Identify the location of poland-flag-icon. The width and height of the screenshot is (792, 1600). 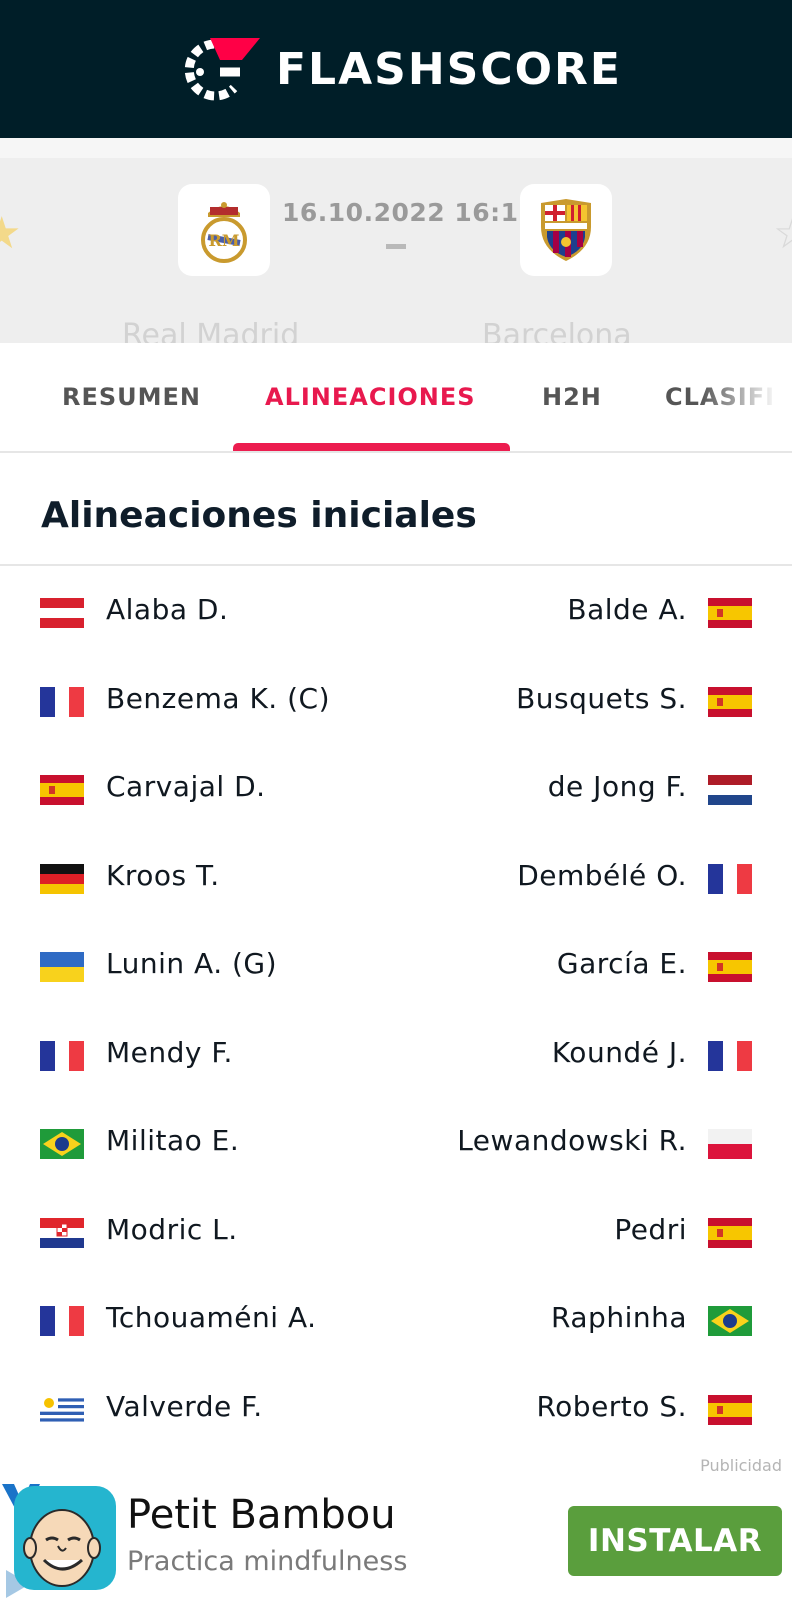
(730, 1144).